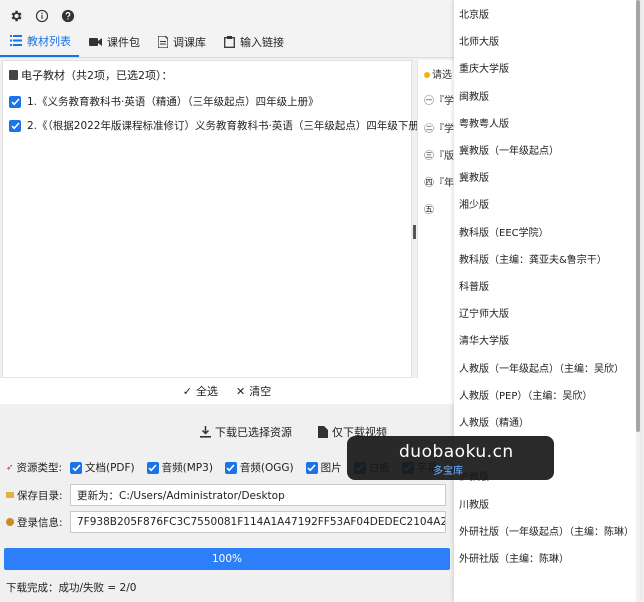 The image size is (644, 602). I want to click on dropdown-option: 湘少版, so click(474, 203).